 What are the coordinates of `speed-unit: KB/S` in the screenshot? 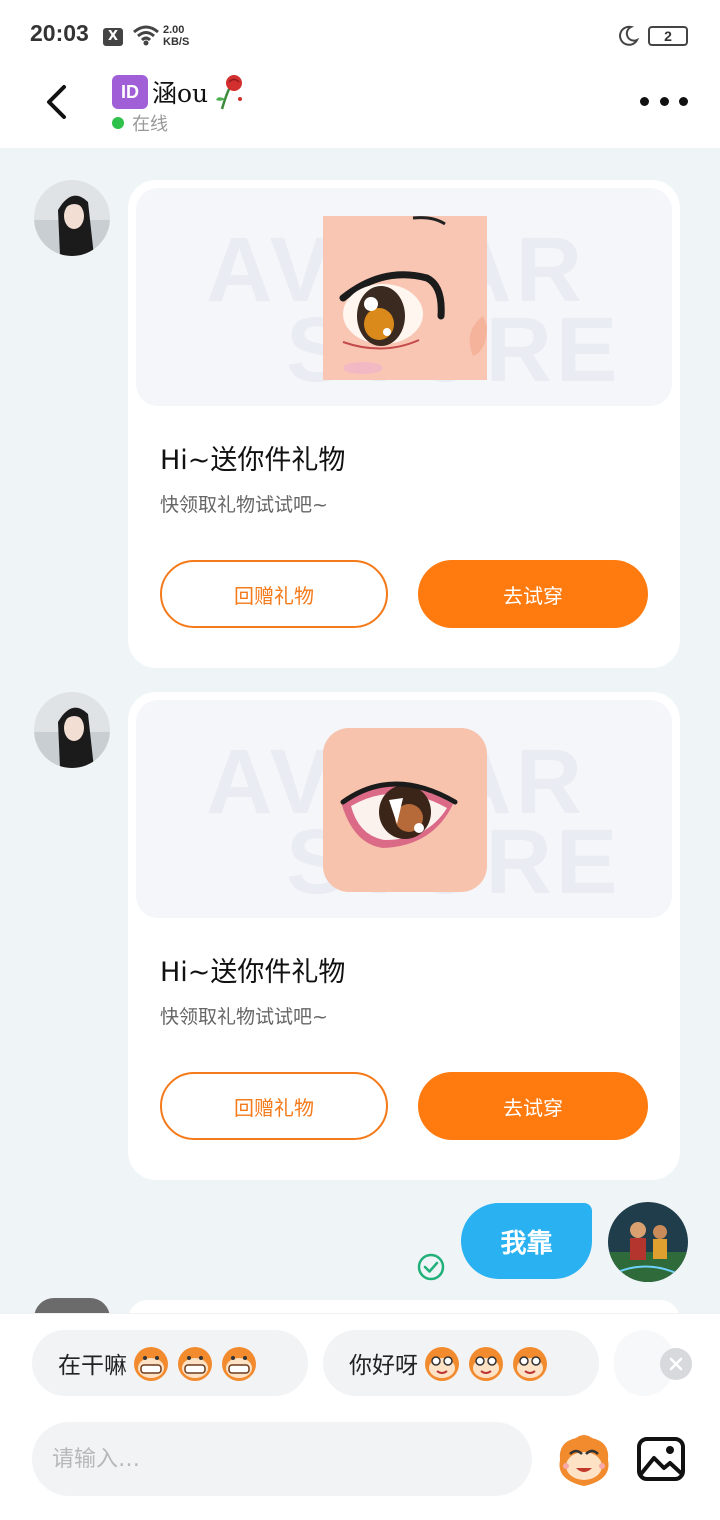 It's located at (176, 42).